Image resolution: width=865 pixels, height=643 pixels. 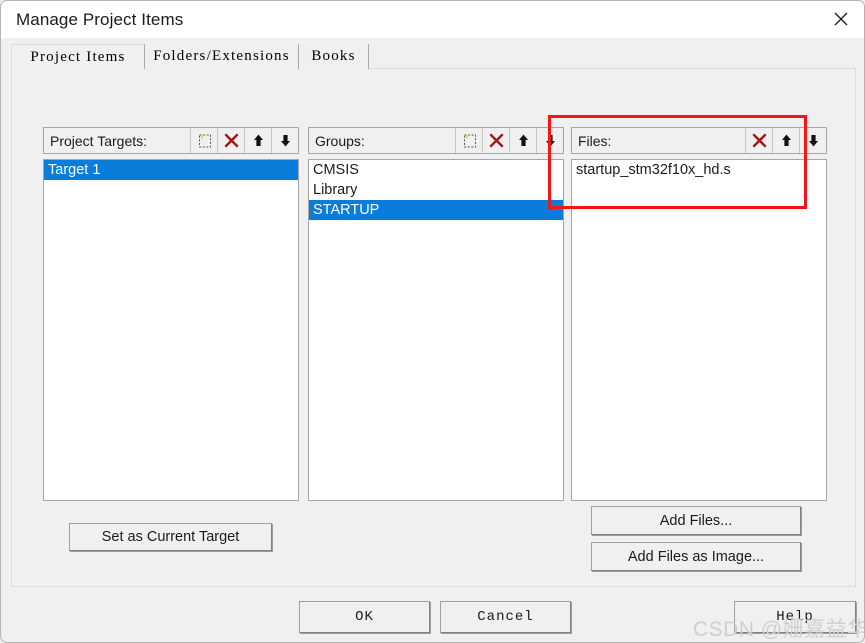 What do you see at coordinates (699, 170) in the screenshot?
I see `list-item: startup_stm32f10x_hd.s` at bounding box center [699, 170].